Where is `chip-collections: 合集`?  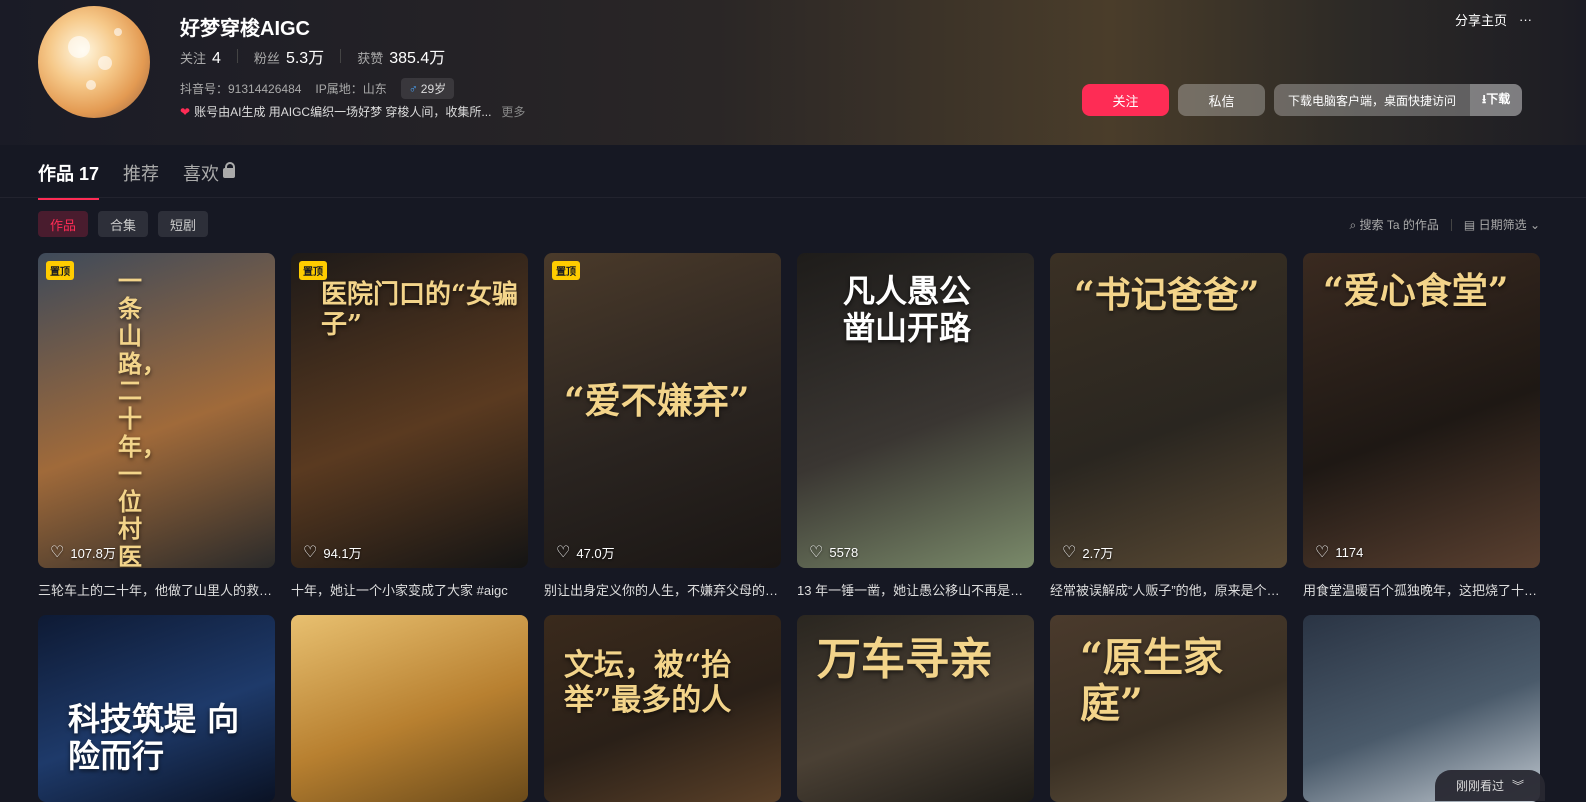
chip-collections: 合集 is located at coordinates (123, 224).